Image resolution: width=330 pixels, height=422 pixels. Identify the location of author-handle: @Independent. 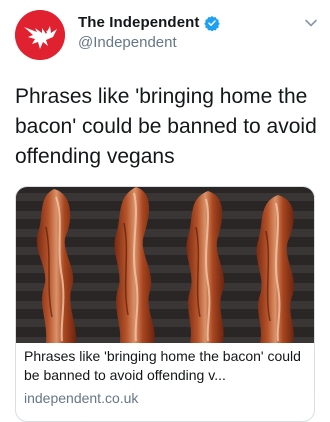
(127, 42).